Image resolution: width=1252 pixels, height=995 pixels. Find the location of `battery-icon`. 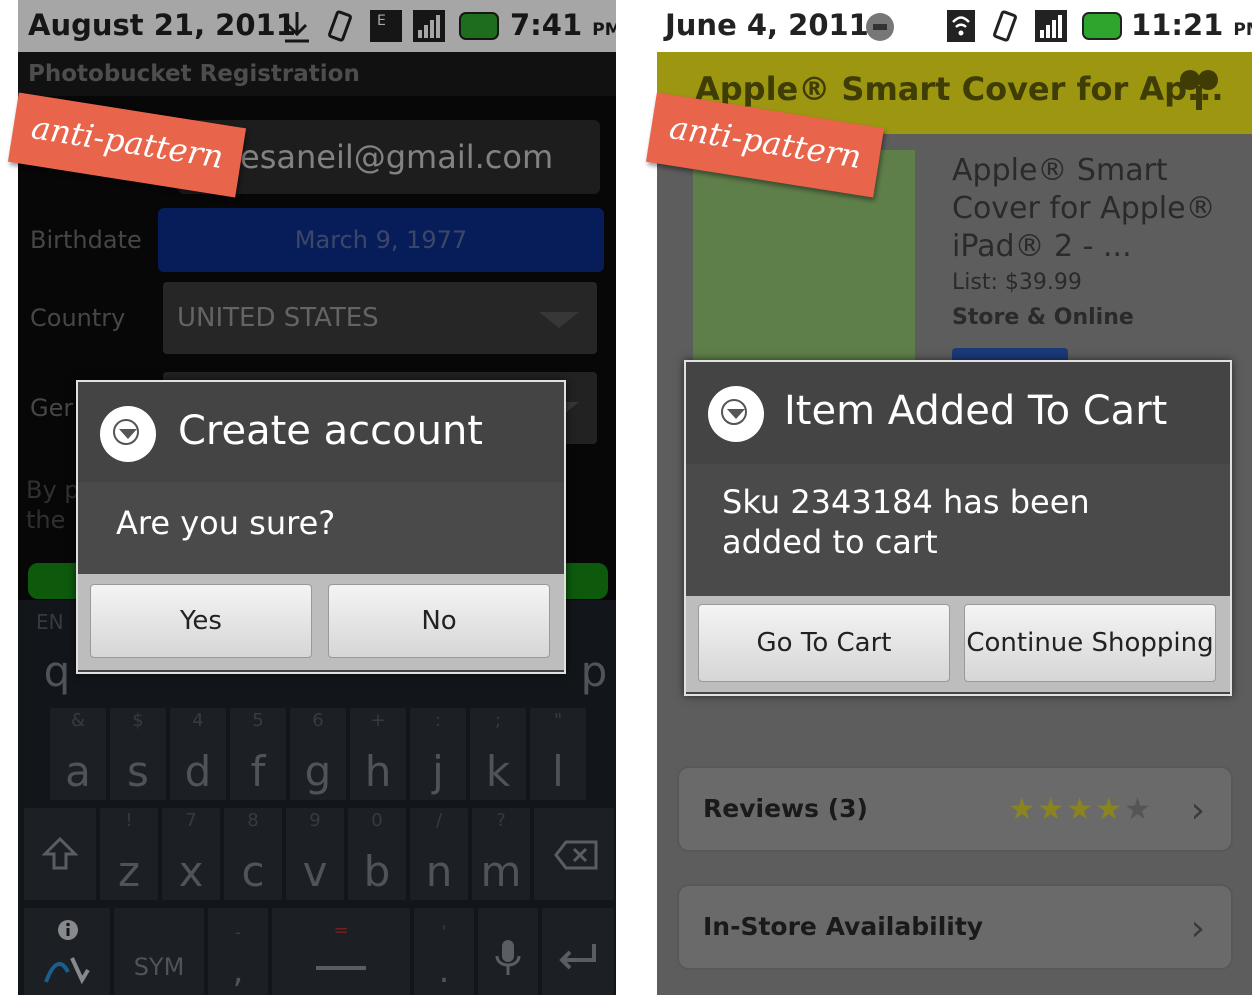

battery-icon is located at coordinates (1103, 28).